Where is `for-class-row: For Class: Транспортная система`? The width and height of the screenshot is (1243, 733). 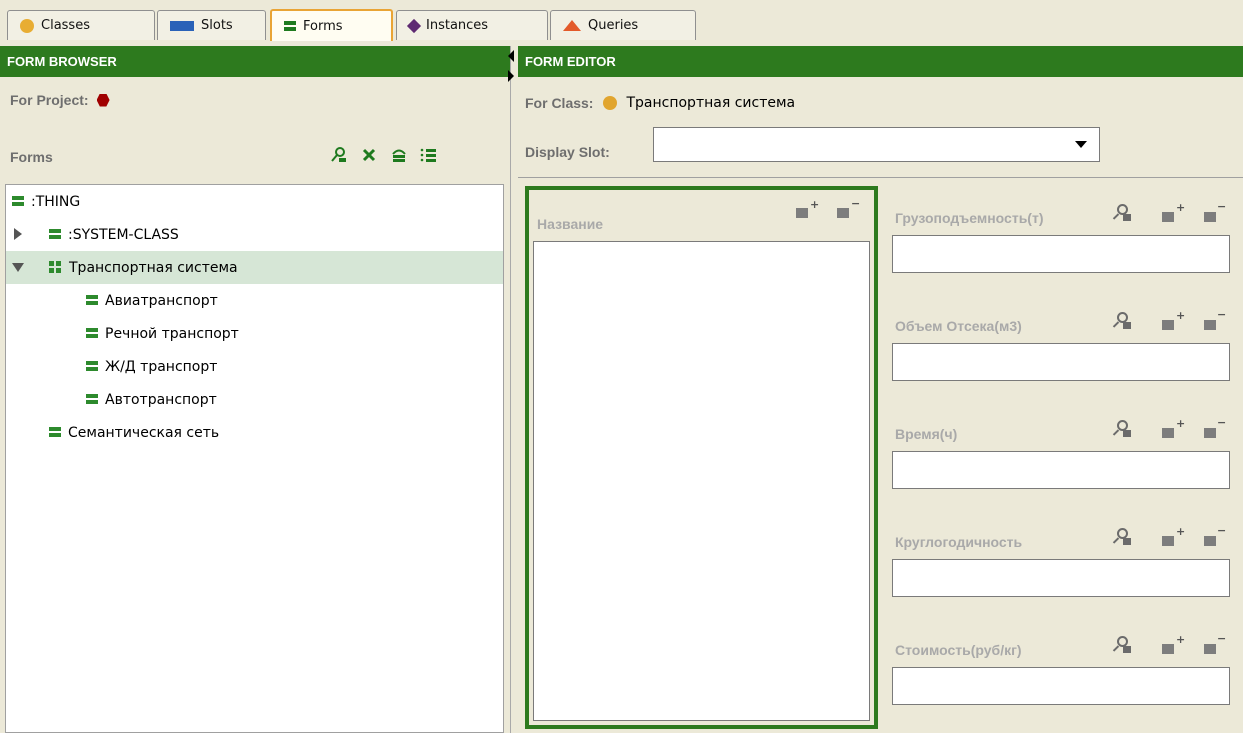
for-class-row: For Class: Транспортная система is located at coordinates (660, 103).